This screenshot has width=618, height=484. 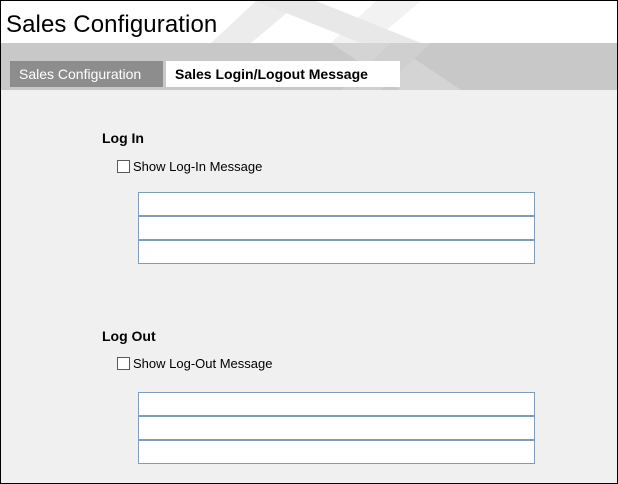 What do you see at coordinates (112, 24) in the screenshot?
I see `page-title: Sales Configuration` at bounding box center [112, 24].